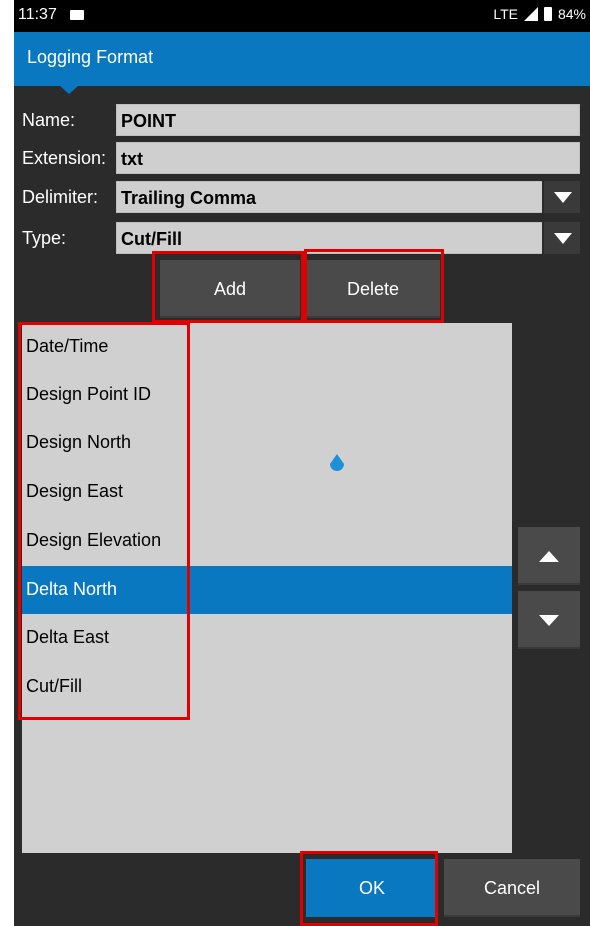 The image size is (590, 926). I want to click on extension-label: Extension:, so click(64, 158).